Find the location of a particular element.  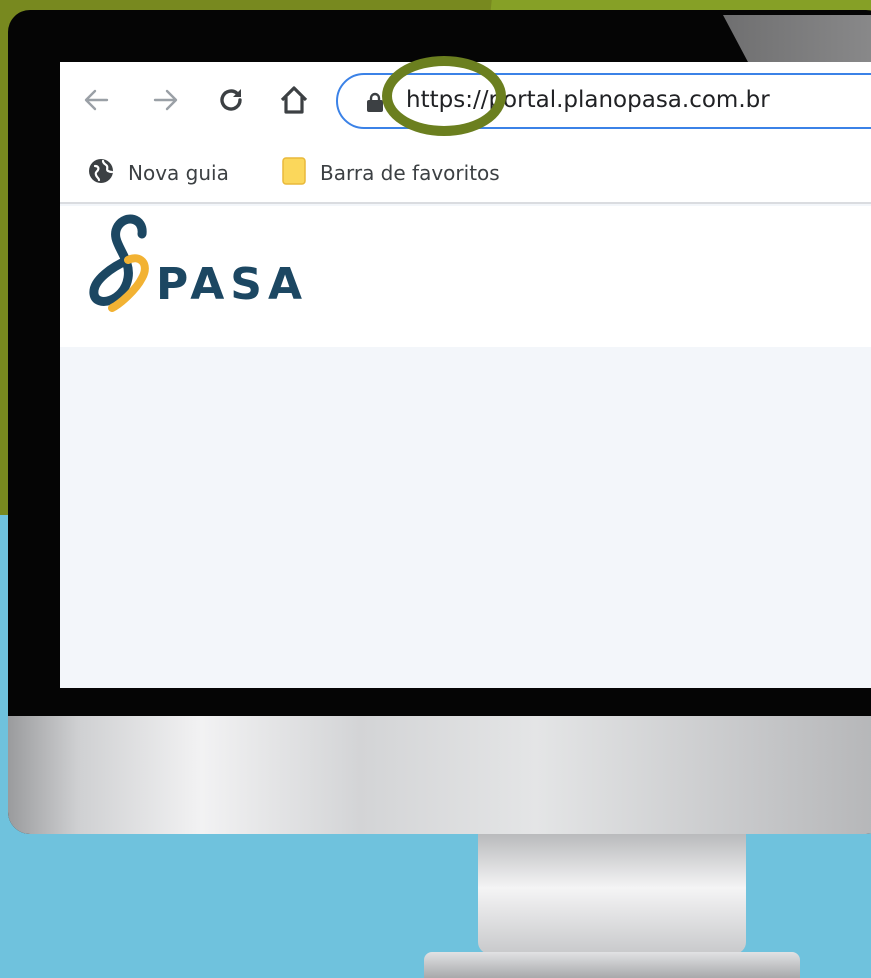

back-arrow-icon is located at coordinates (96, 100).